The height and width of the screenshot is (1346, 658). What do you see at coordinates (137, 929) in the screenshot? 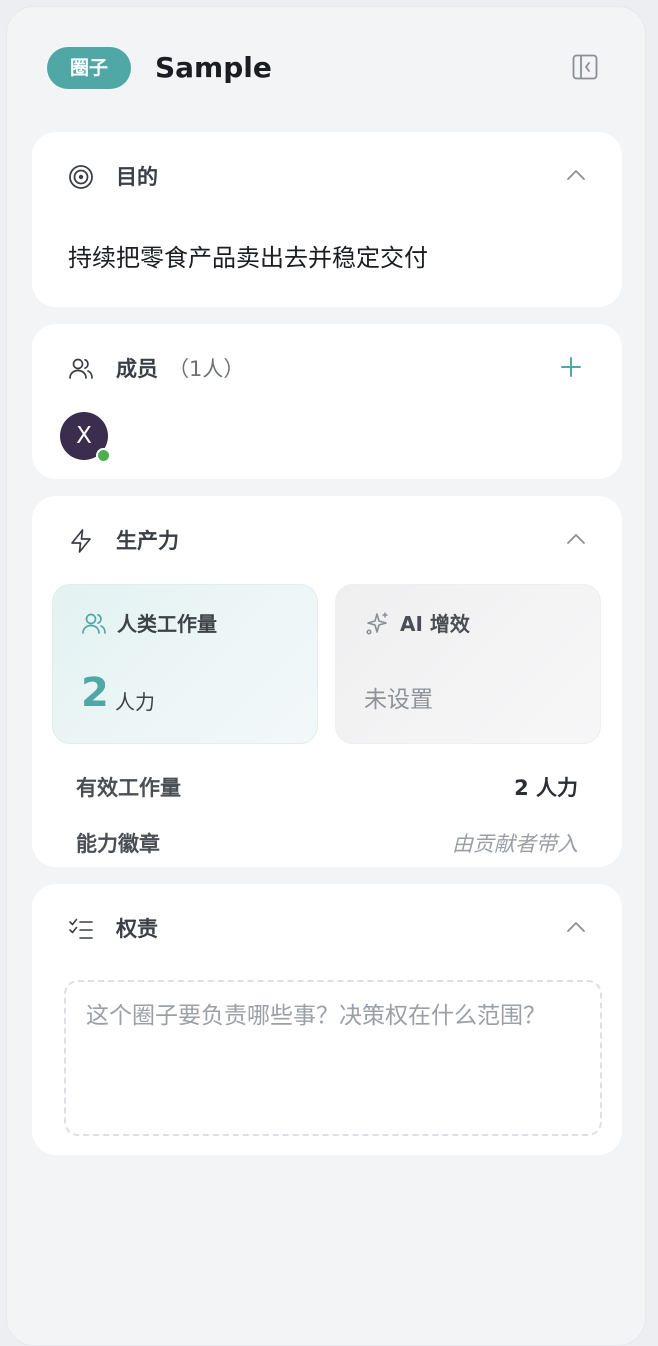
I see `responsibilities-label: 权责` at bounding box center [137, 929].